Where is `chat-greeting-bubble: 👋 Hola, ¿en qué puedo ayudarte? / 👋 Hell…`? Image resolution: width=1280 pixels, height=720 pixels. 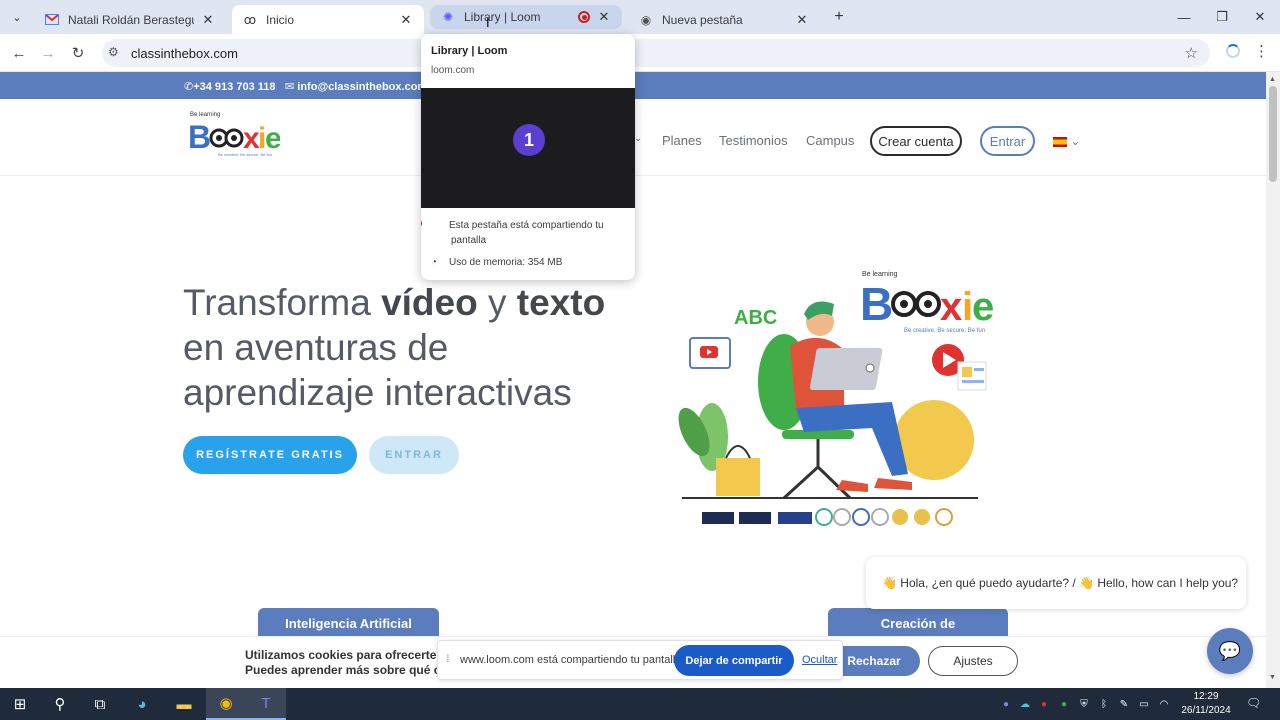
chat-greeting-bubble: 👋 Hola, ¿en qué puedo ayudarte? / 👋 Hell… is located at coordinates (1056, 583).